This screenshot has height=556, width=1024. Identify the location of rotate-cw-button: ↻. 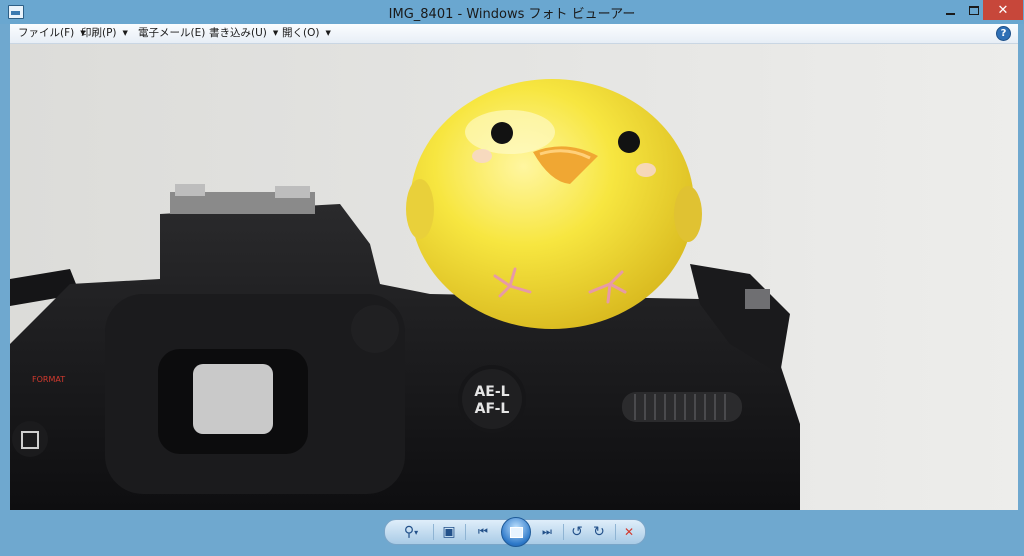
(599, 532).